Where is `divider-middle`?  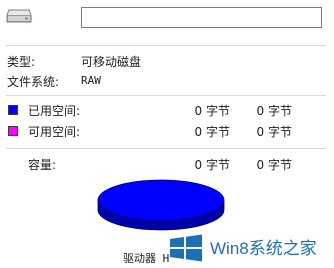 divider-middle is located at coordinates (166, 95).